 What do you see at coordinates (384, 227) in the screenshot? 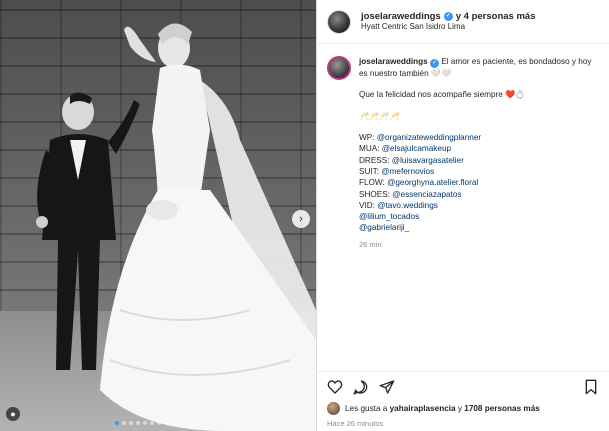
I see `credit-link: @gabrielariji_` at bounding box center [384, 227].